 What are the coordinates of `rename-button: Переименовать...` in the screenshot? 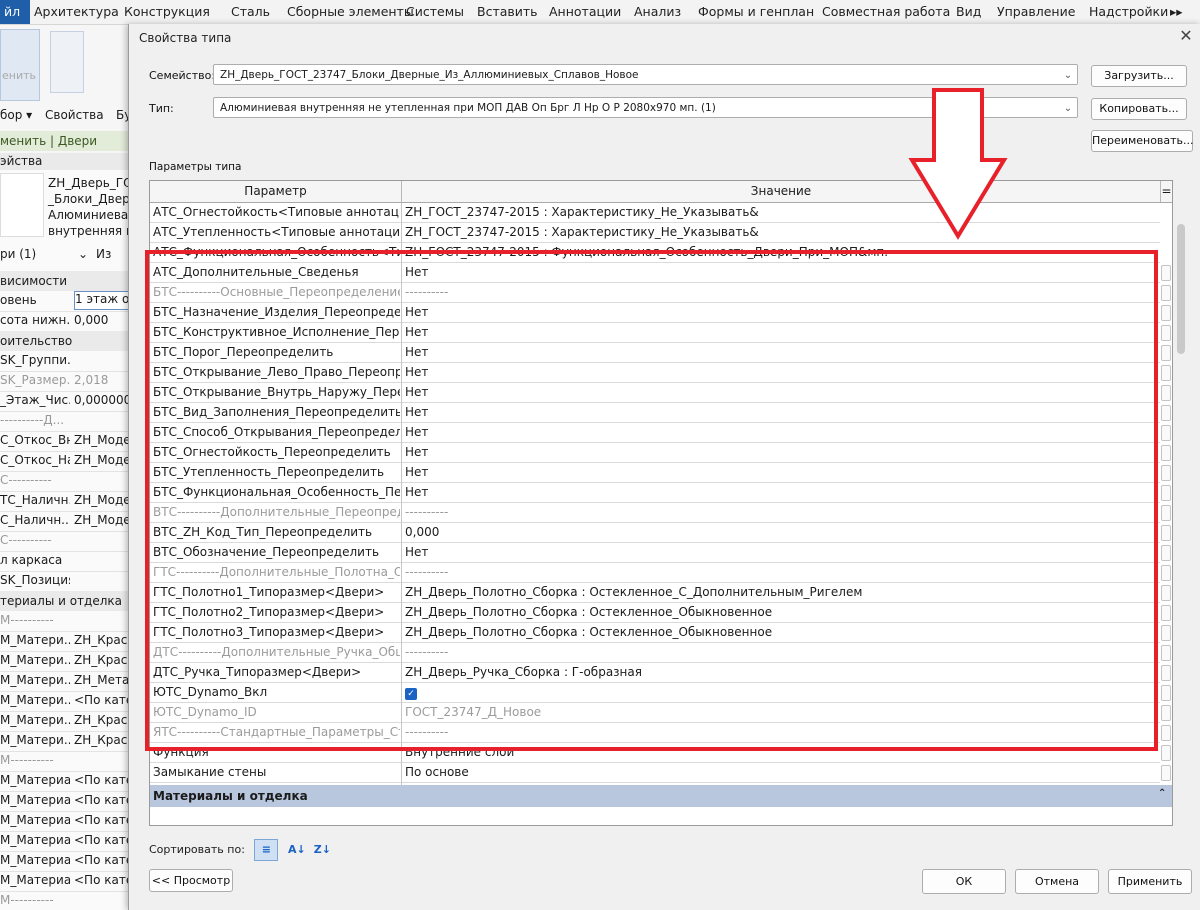 It's located at (1142, 141).